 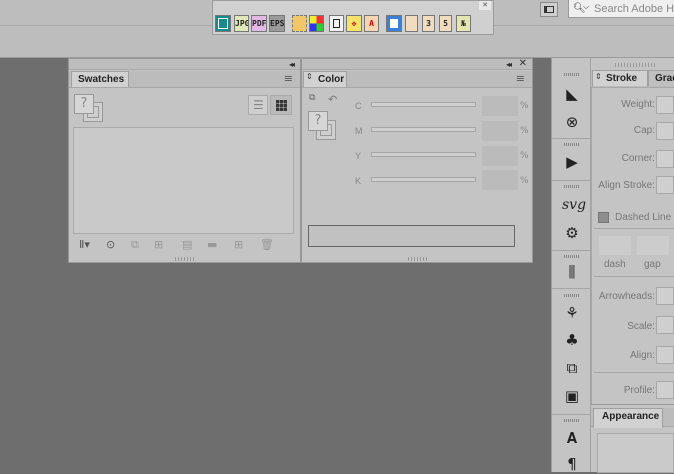 What do you see at coordinates (158, 244) in the screenshot?
I see `swatch-options-icon: ⊞` at bounding box center [158, 244].